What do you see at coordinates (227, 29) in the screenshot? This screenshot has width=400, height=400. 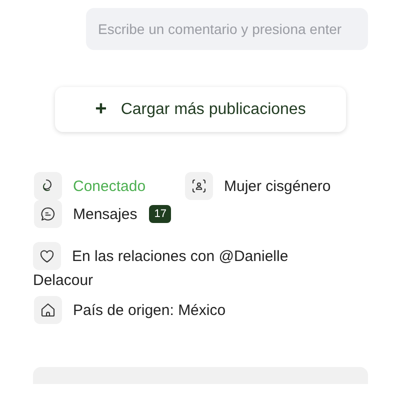 I see `comment-field: Escribe un comentario y presiona enter` at bounding box center [227, 29].